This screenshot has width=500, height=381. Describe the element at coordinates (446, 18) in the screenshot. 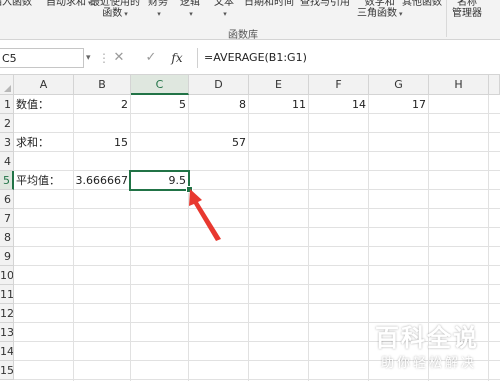

I see `ribbon-divider` at that location.